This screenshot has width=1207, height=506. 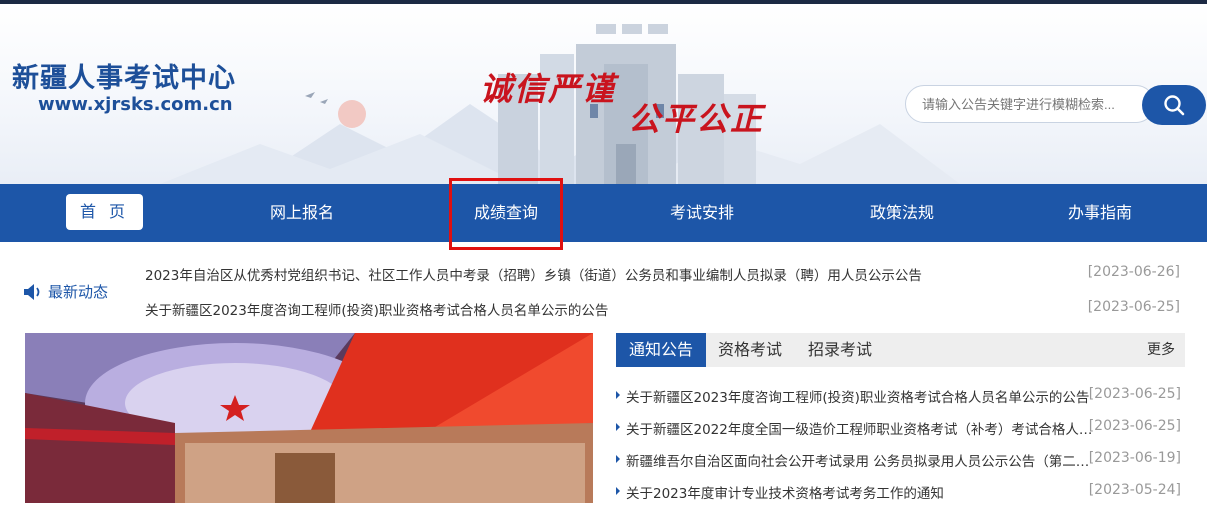 What do you see at coordinates (1030, 104) in the screenshot?
I see `search-input` at bounding box center [1030, 104].